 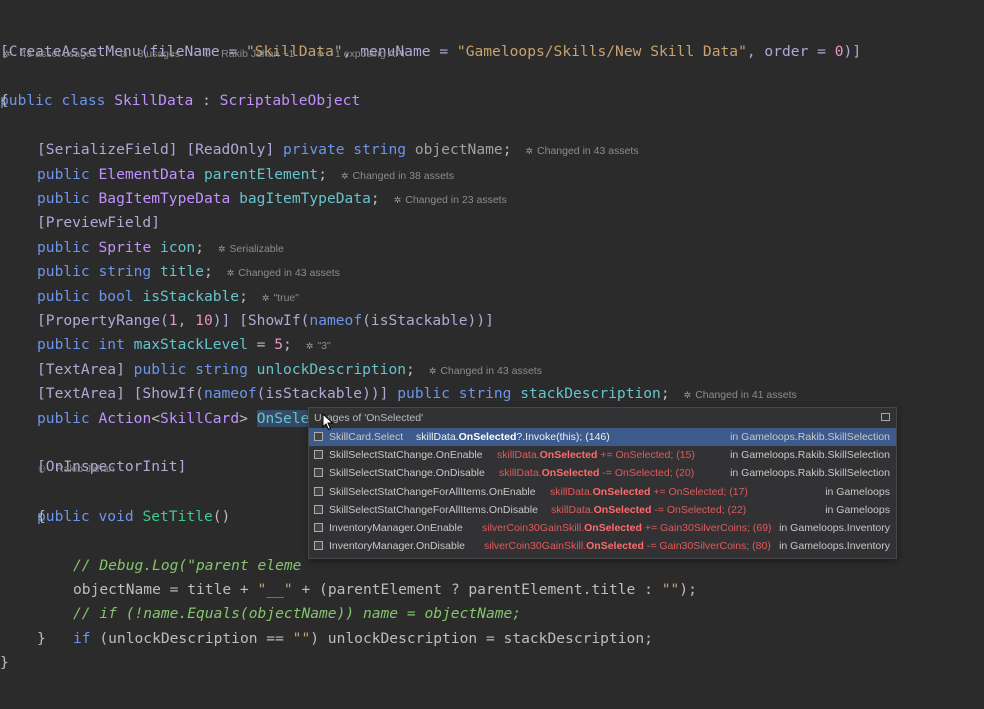 What do you see at coordinates (597, 473) in the screenshot?
I see `usage-code: skillData.OnSelected -= OnSelected; (20)` at bounding box center [597, 473].